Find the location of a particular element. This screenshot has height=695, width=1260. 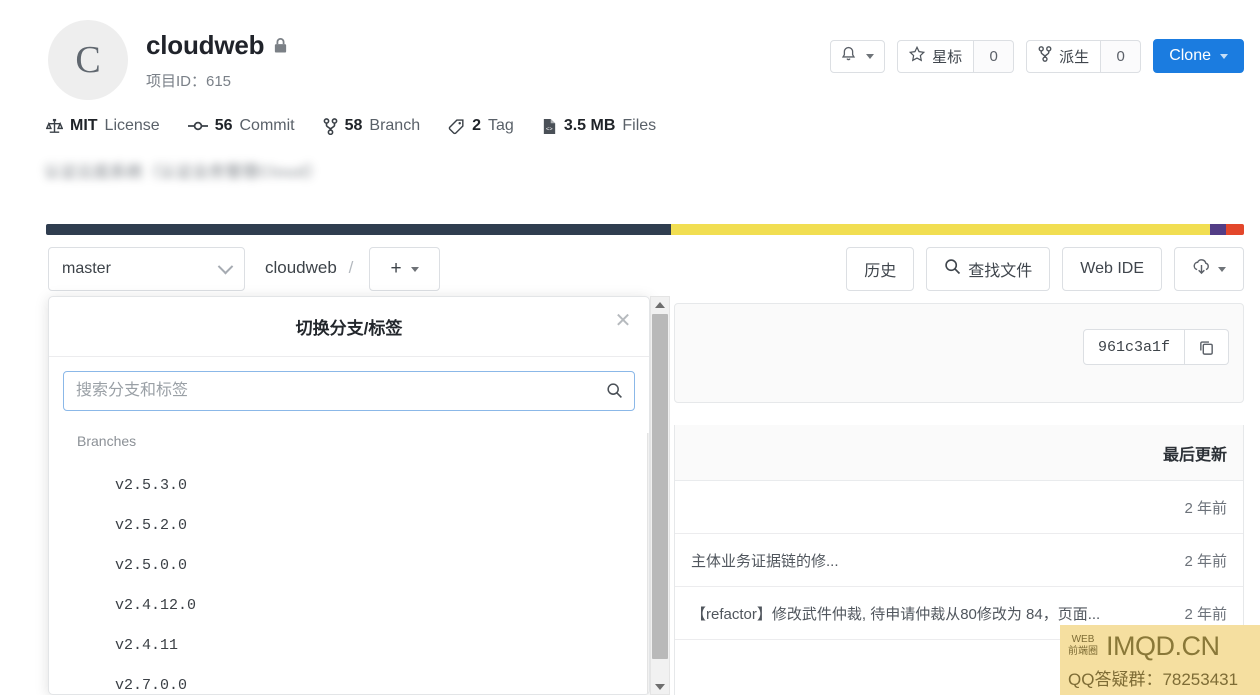

commit-hash-group: 961c3a1f is located at coordinates (1155, 347).